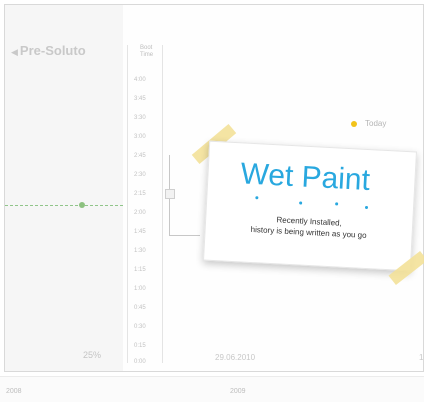 The width and height of the screenshot is (424, 402). Describe the element at coordinates (376, 123) in the screenshot. I see `today-label: Today` at that location.